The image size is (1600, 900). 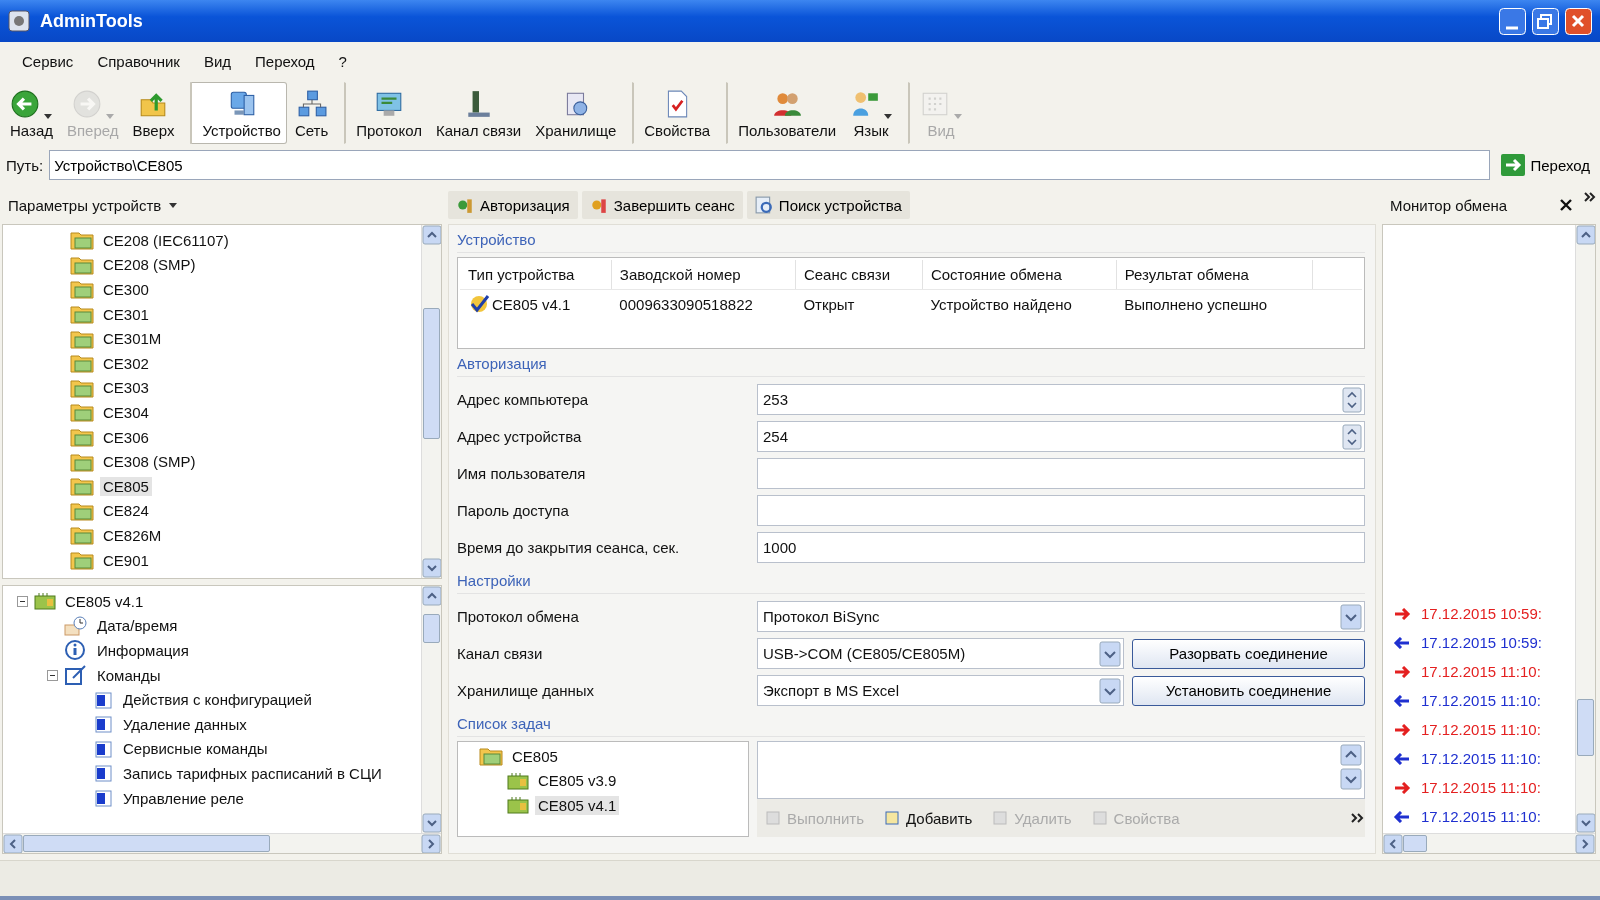 What do you see at coordinates (126, 388) in the screenshot?
I see `tree-item: CE303` at bounding box center [126, 388].